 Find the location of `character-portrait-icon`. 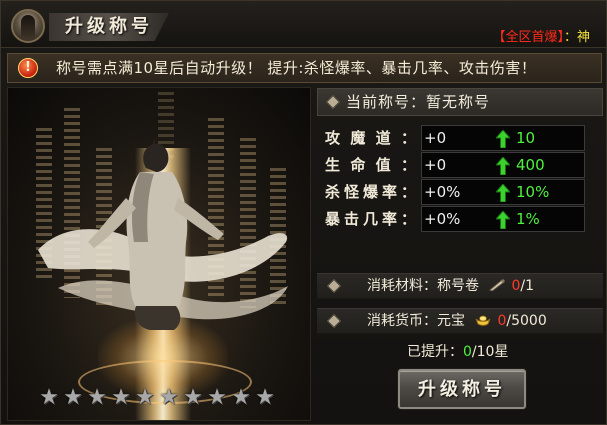

character-portrait-icon is located at coordinates (28, 26).